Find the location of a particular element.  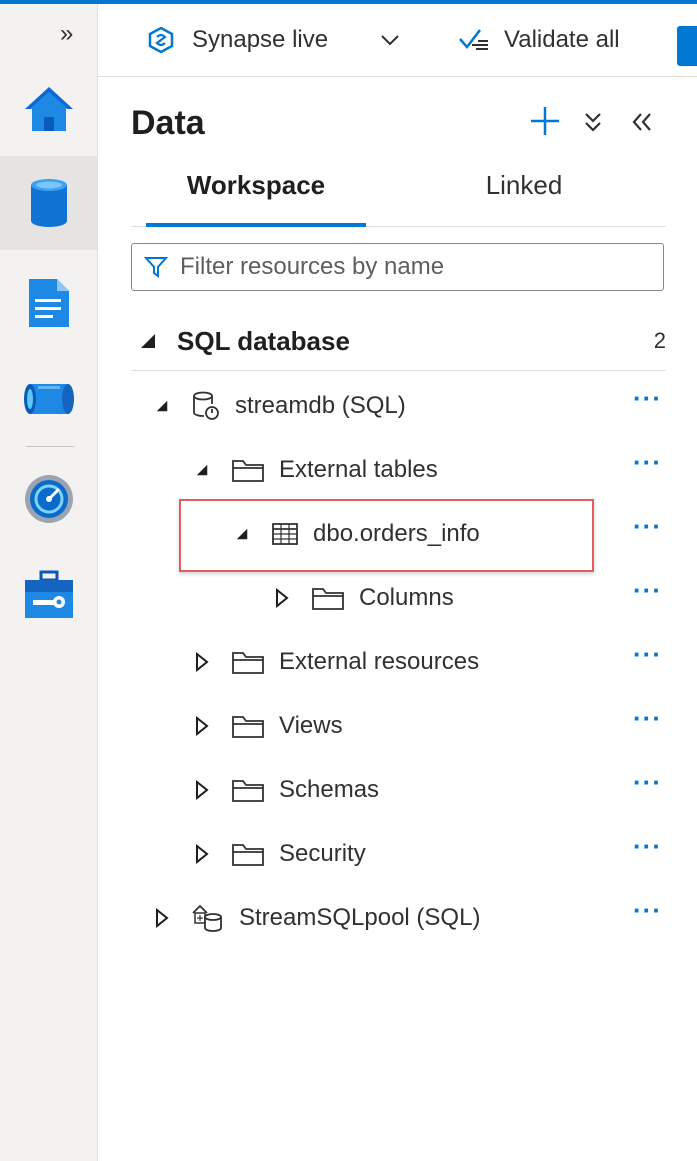

tree-item-label: StreamSQLpool (SQL) is located at coordinates (360, 917).